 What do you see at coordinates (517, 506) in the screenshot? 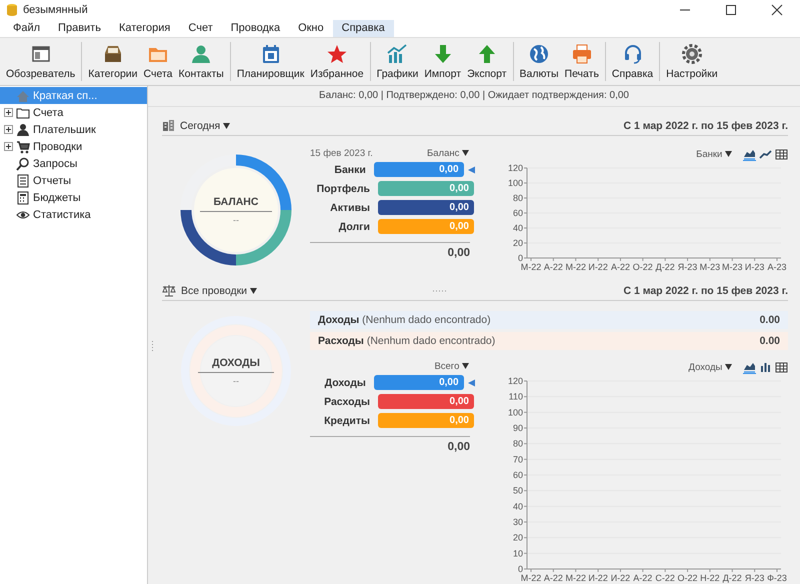
I see `tick-label: 40` at bounding box center [517, 506].